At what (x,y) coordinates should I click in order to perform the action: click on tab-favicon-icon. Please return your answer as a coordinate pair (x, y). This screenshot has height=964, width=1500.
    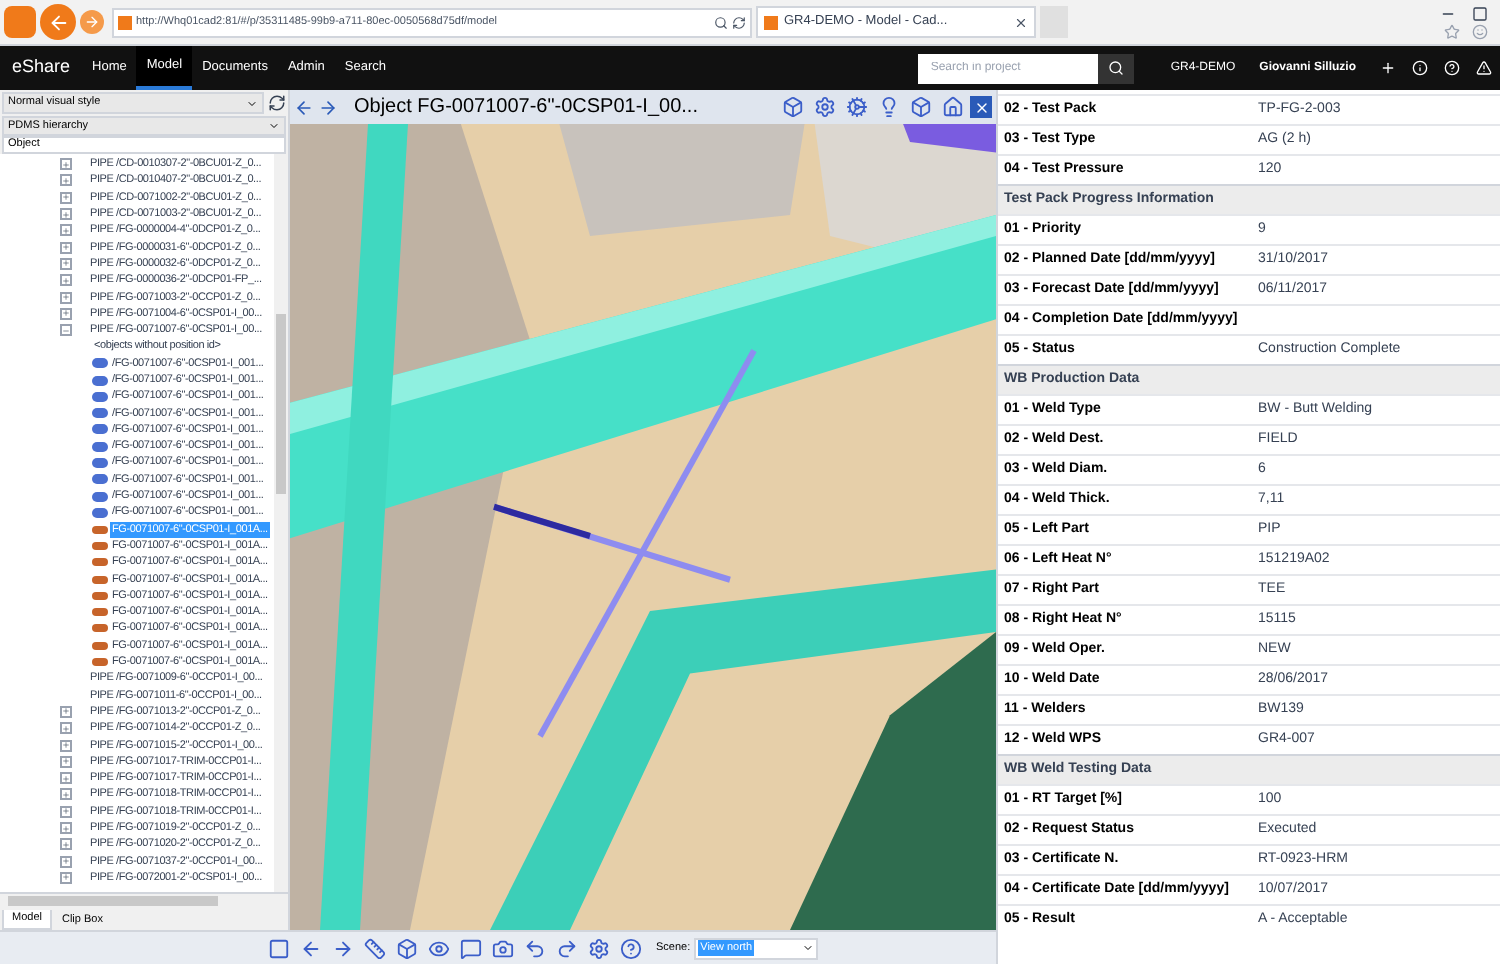
    Looking at the image, I should click on (771, 22).